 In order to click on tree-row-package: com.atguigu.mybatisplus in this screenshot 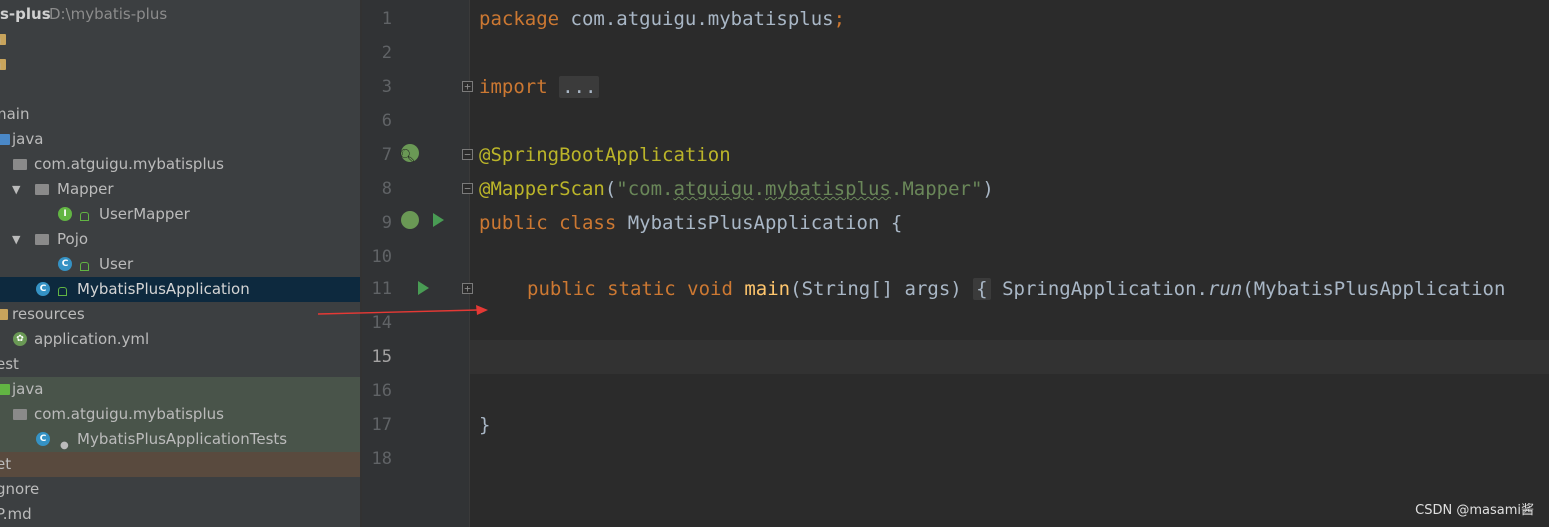, I will do `click(180, 164)`.